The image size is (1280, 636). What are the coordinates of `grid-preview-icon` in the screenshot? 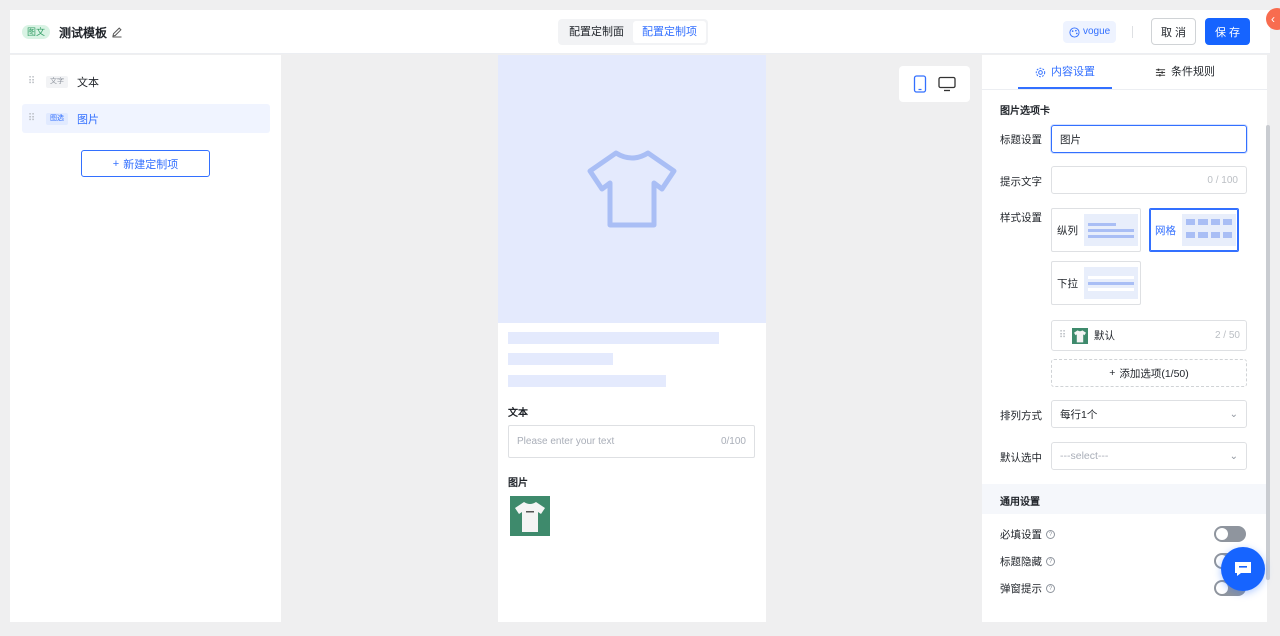 It's located at (1209, 230).